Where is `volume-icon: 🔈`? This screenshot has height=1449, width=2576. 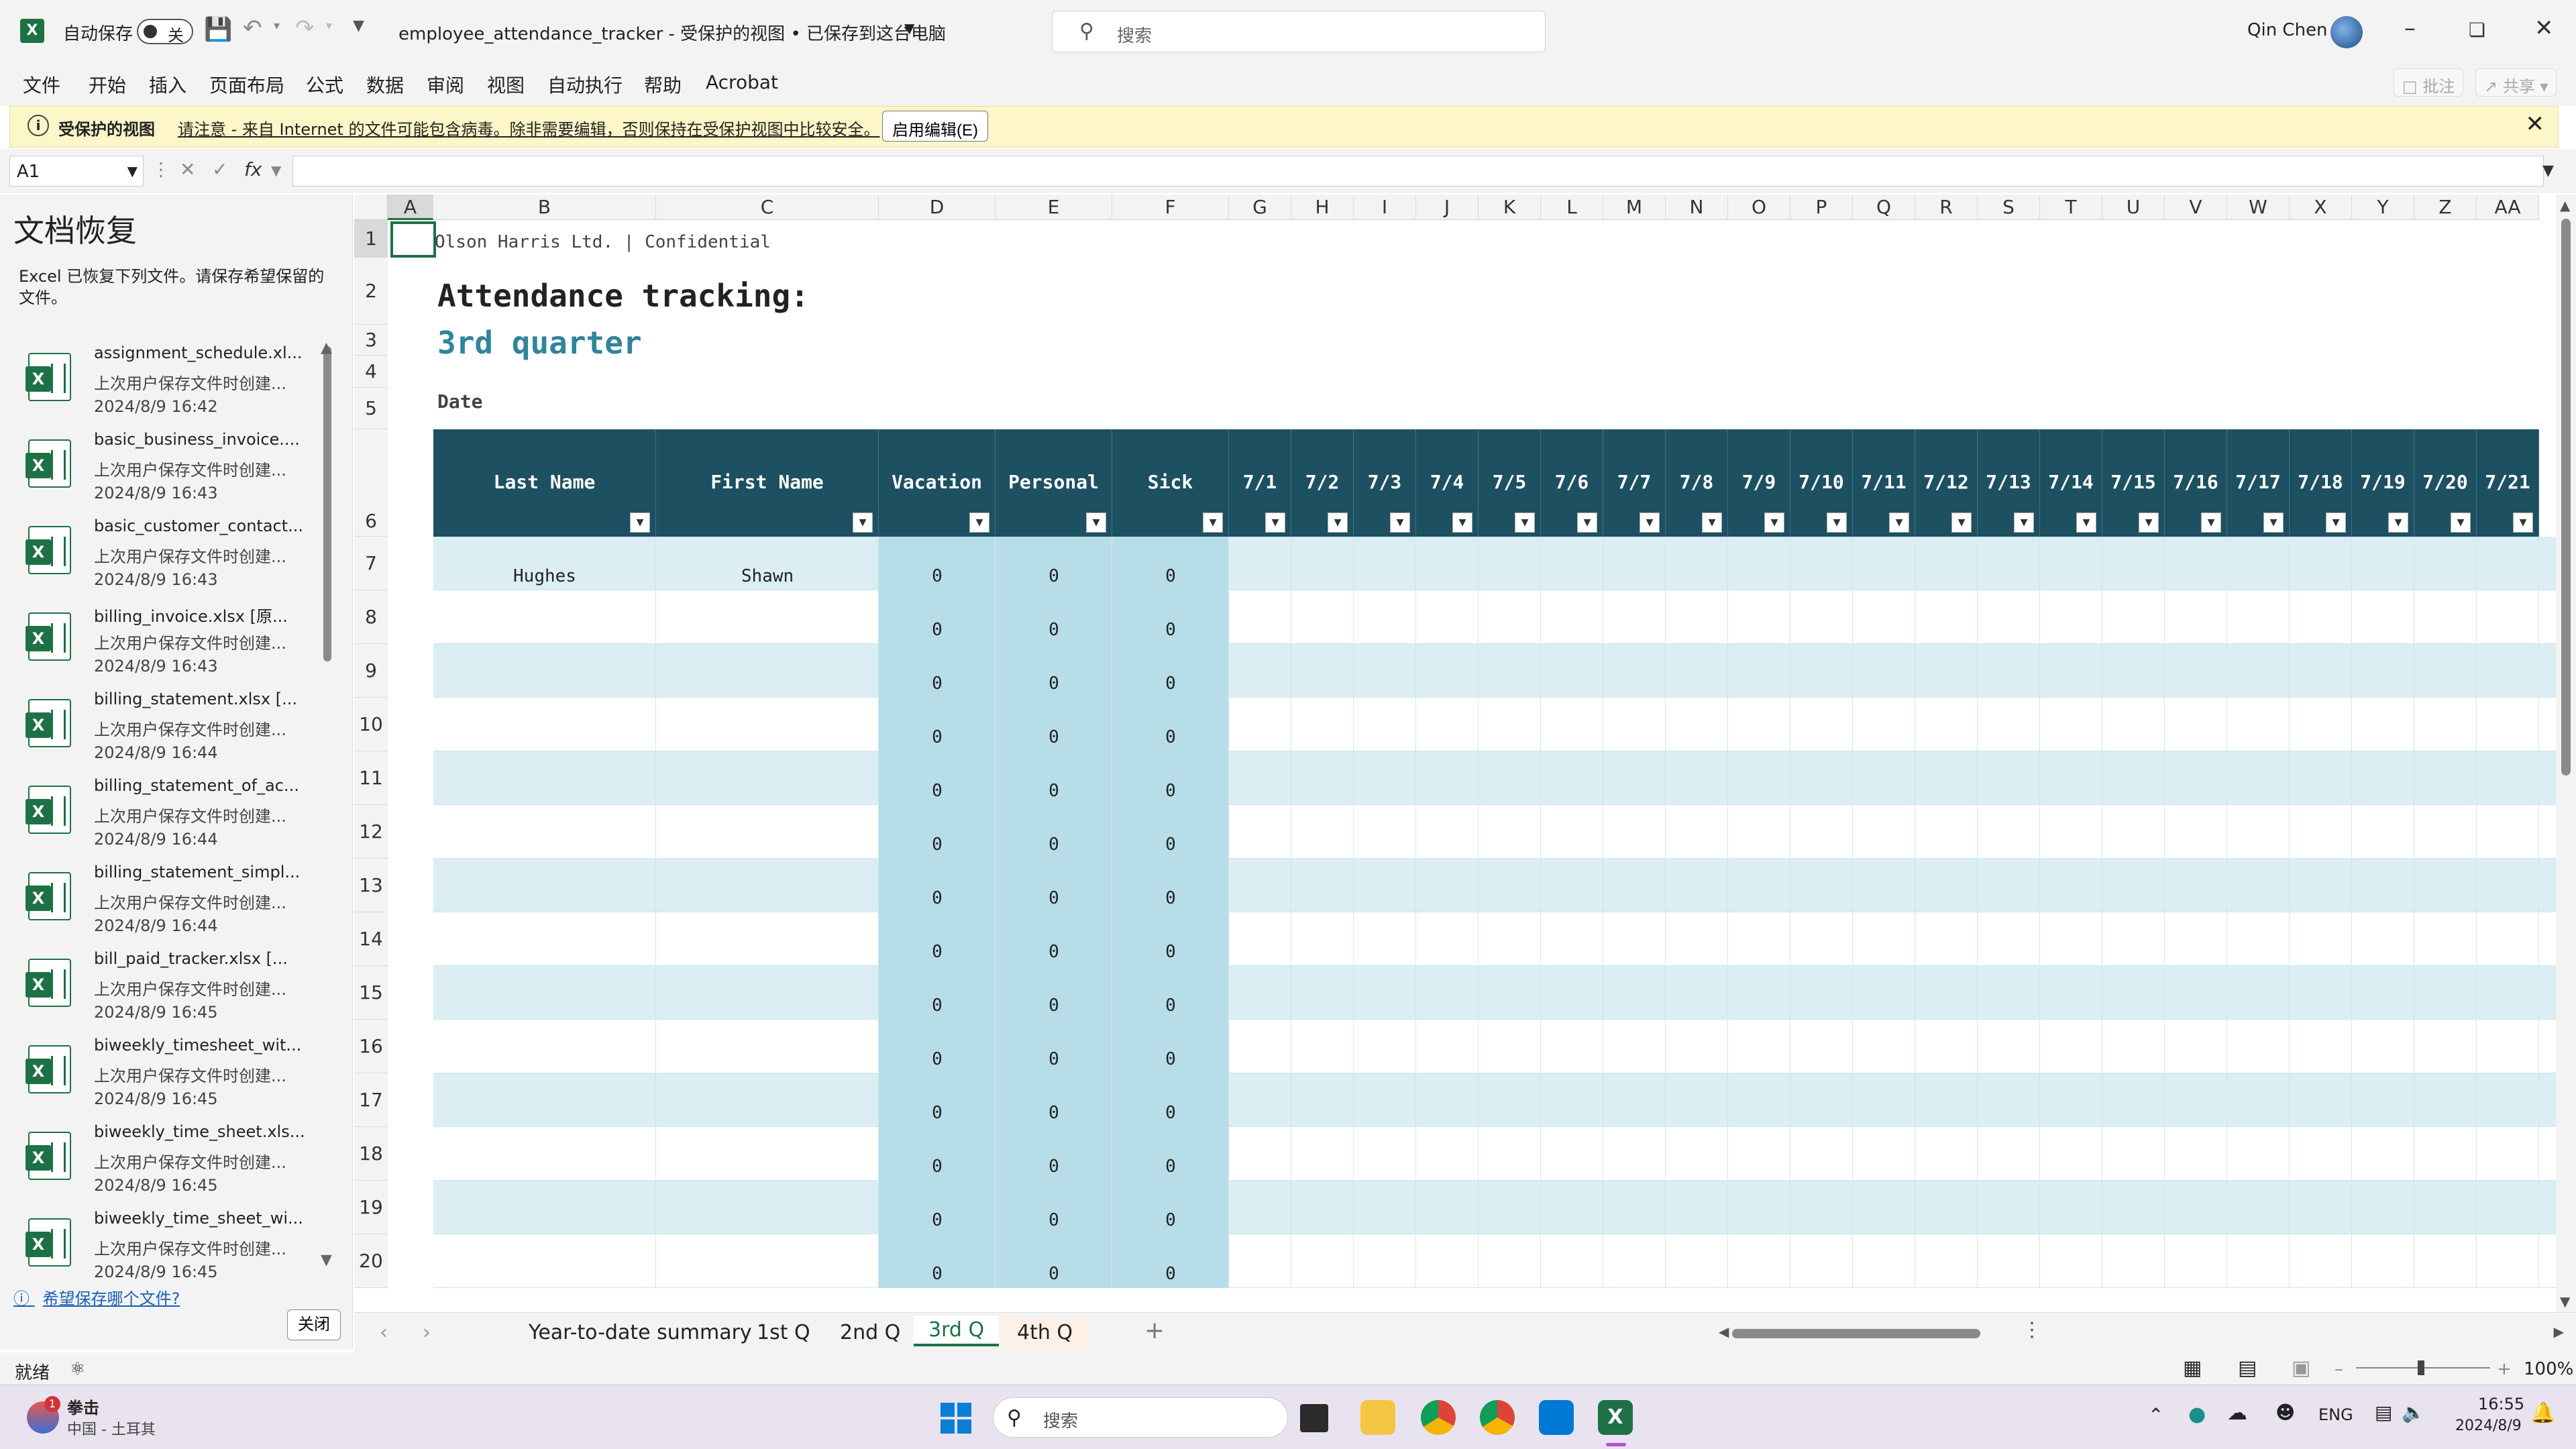 volume-icon: 🔈 is located at coordinates (2413, 1412).